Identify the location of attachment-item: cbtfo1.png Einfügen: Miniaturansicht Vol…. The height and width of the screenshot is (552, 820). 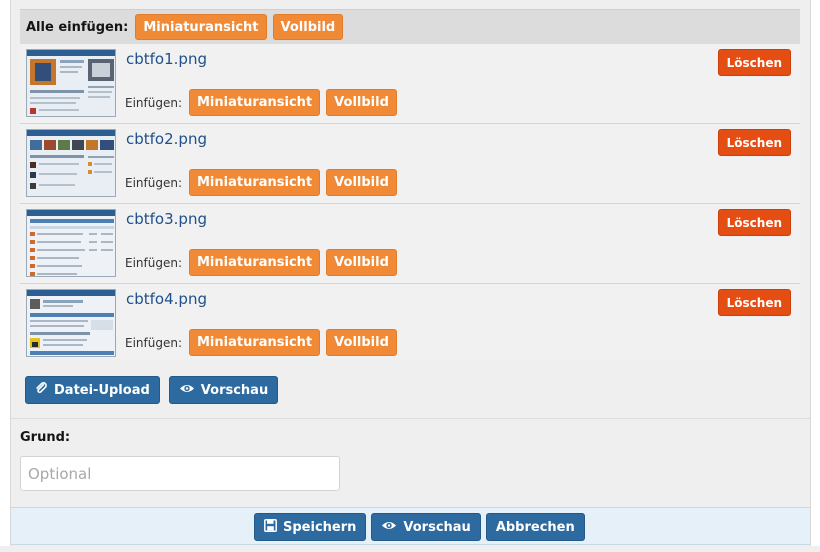
(410, 84).